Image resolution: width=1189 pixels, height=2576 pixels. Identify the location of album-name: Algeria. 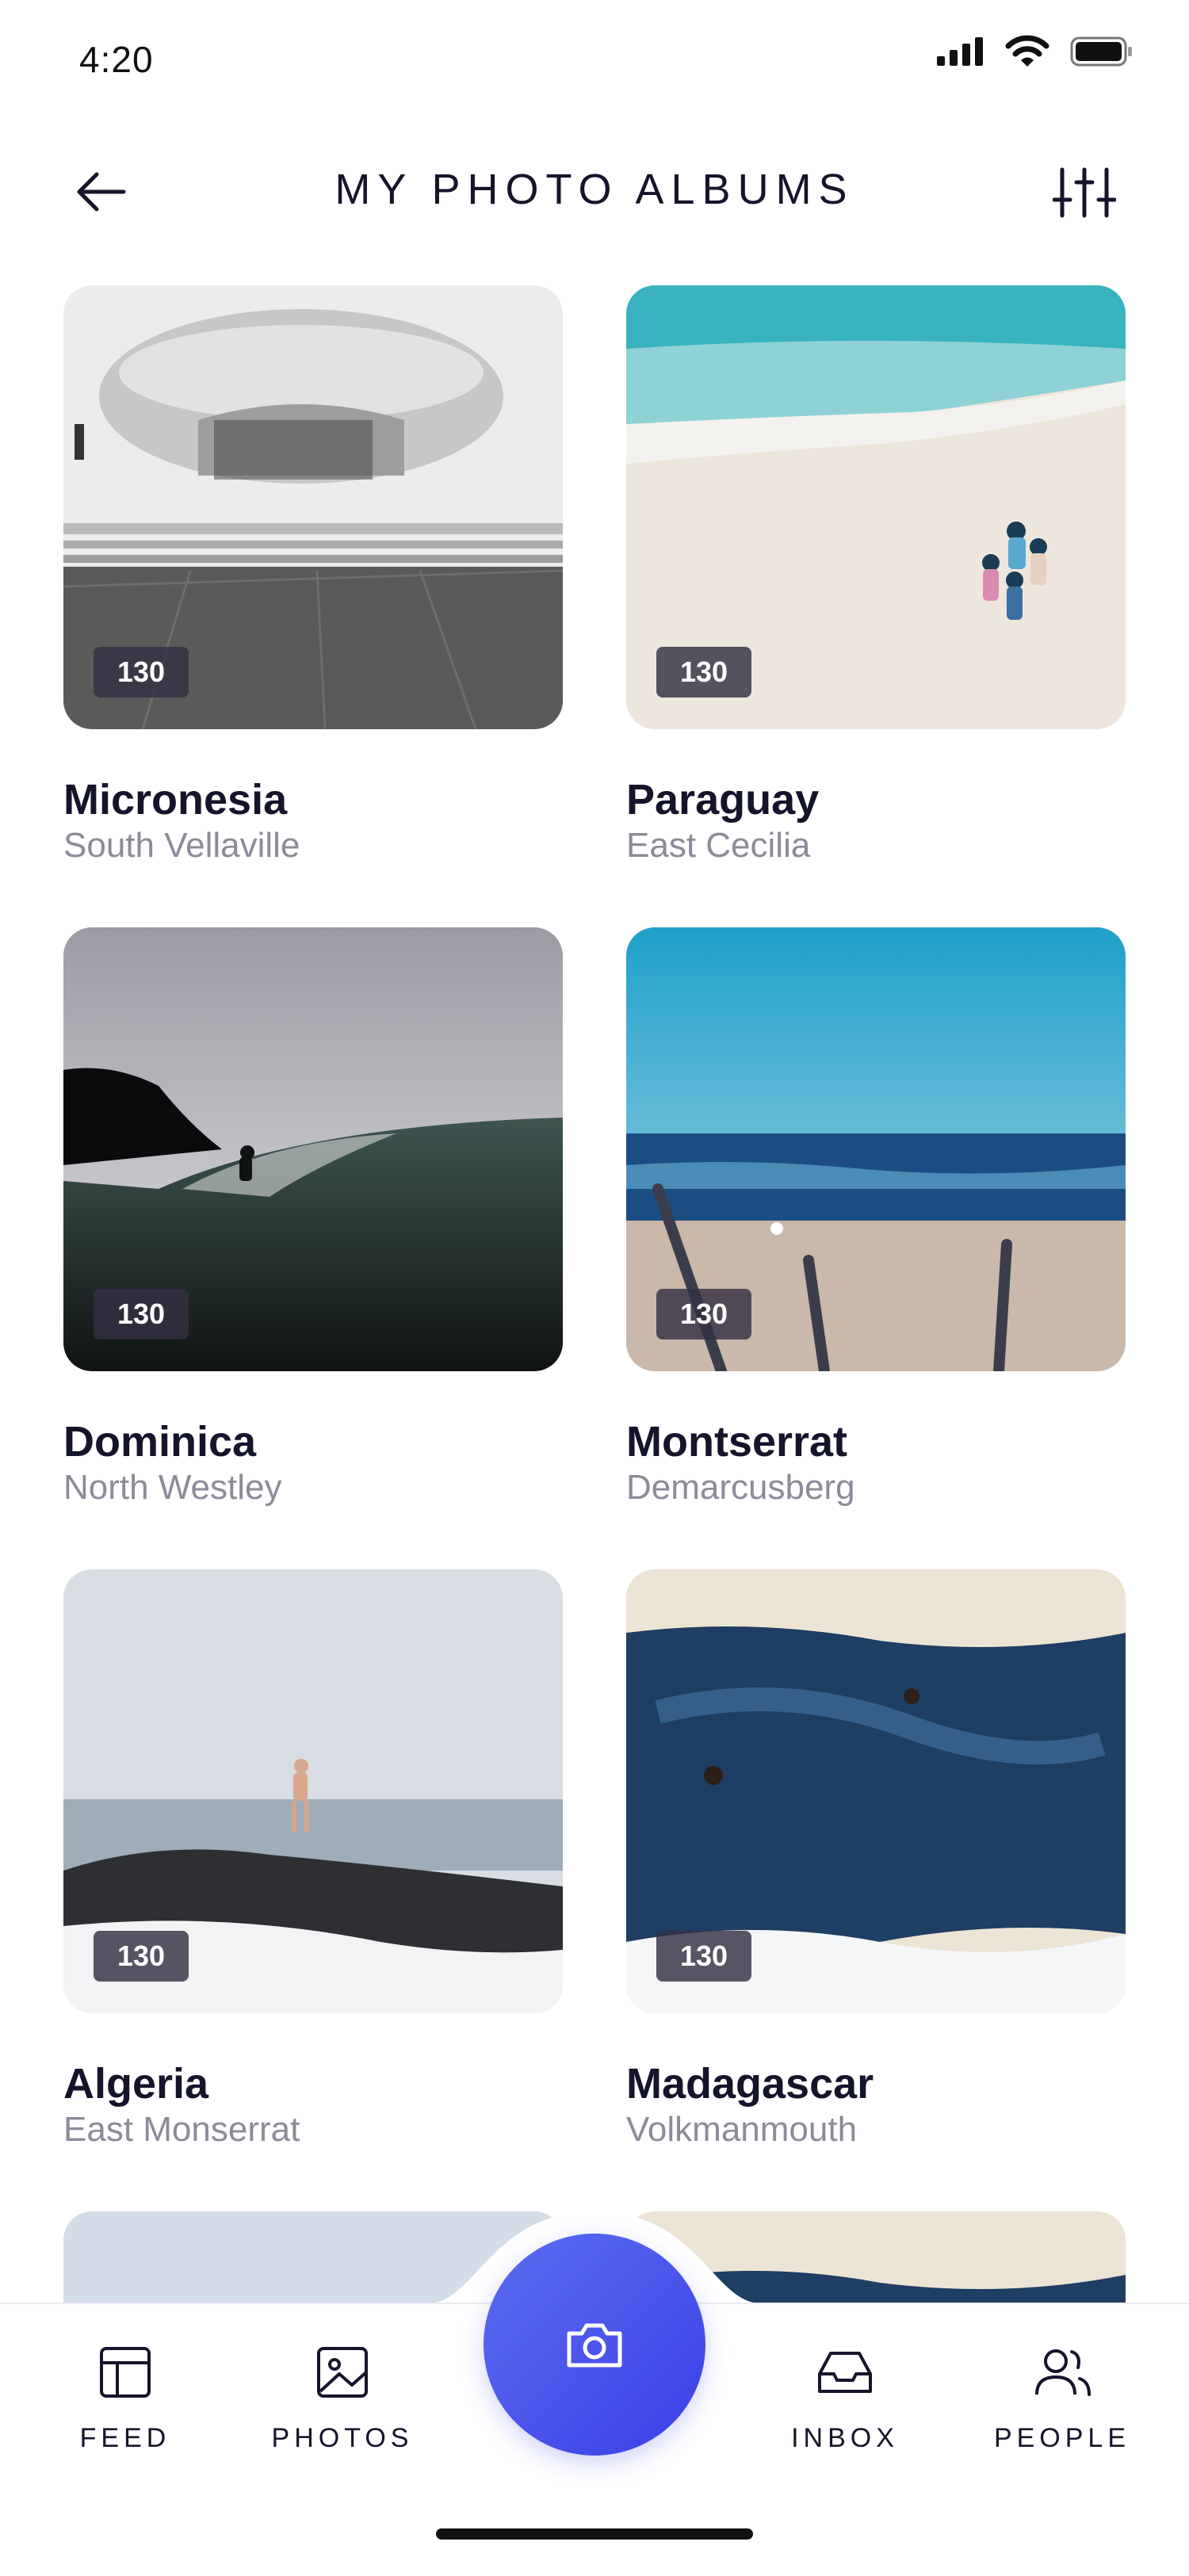
(136, 2084).